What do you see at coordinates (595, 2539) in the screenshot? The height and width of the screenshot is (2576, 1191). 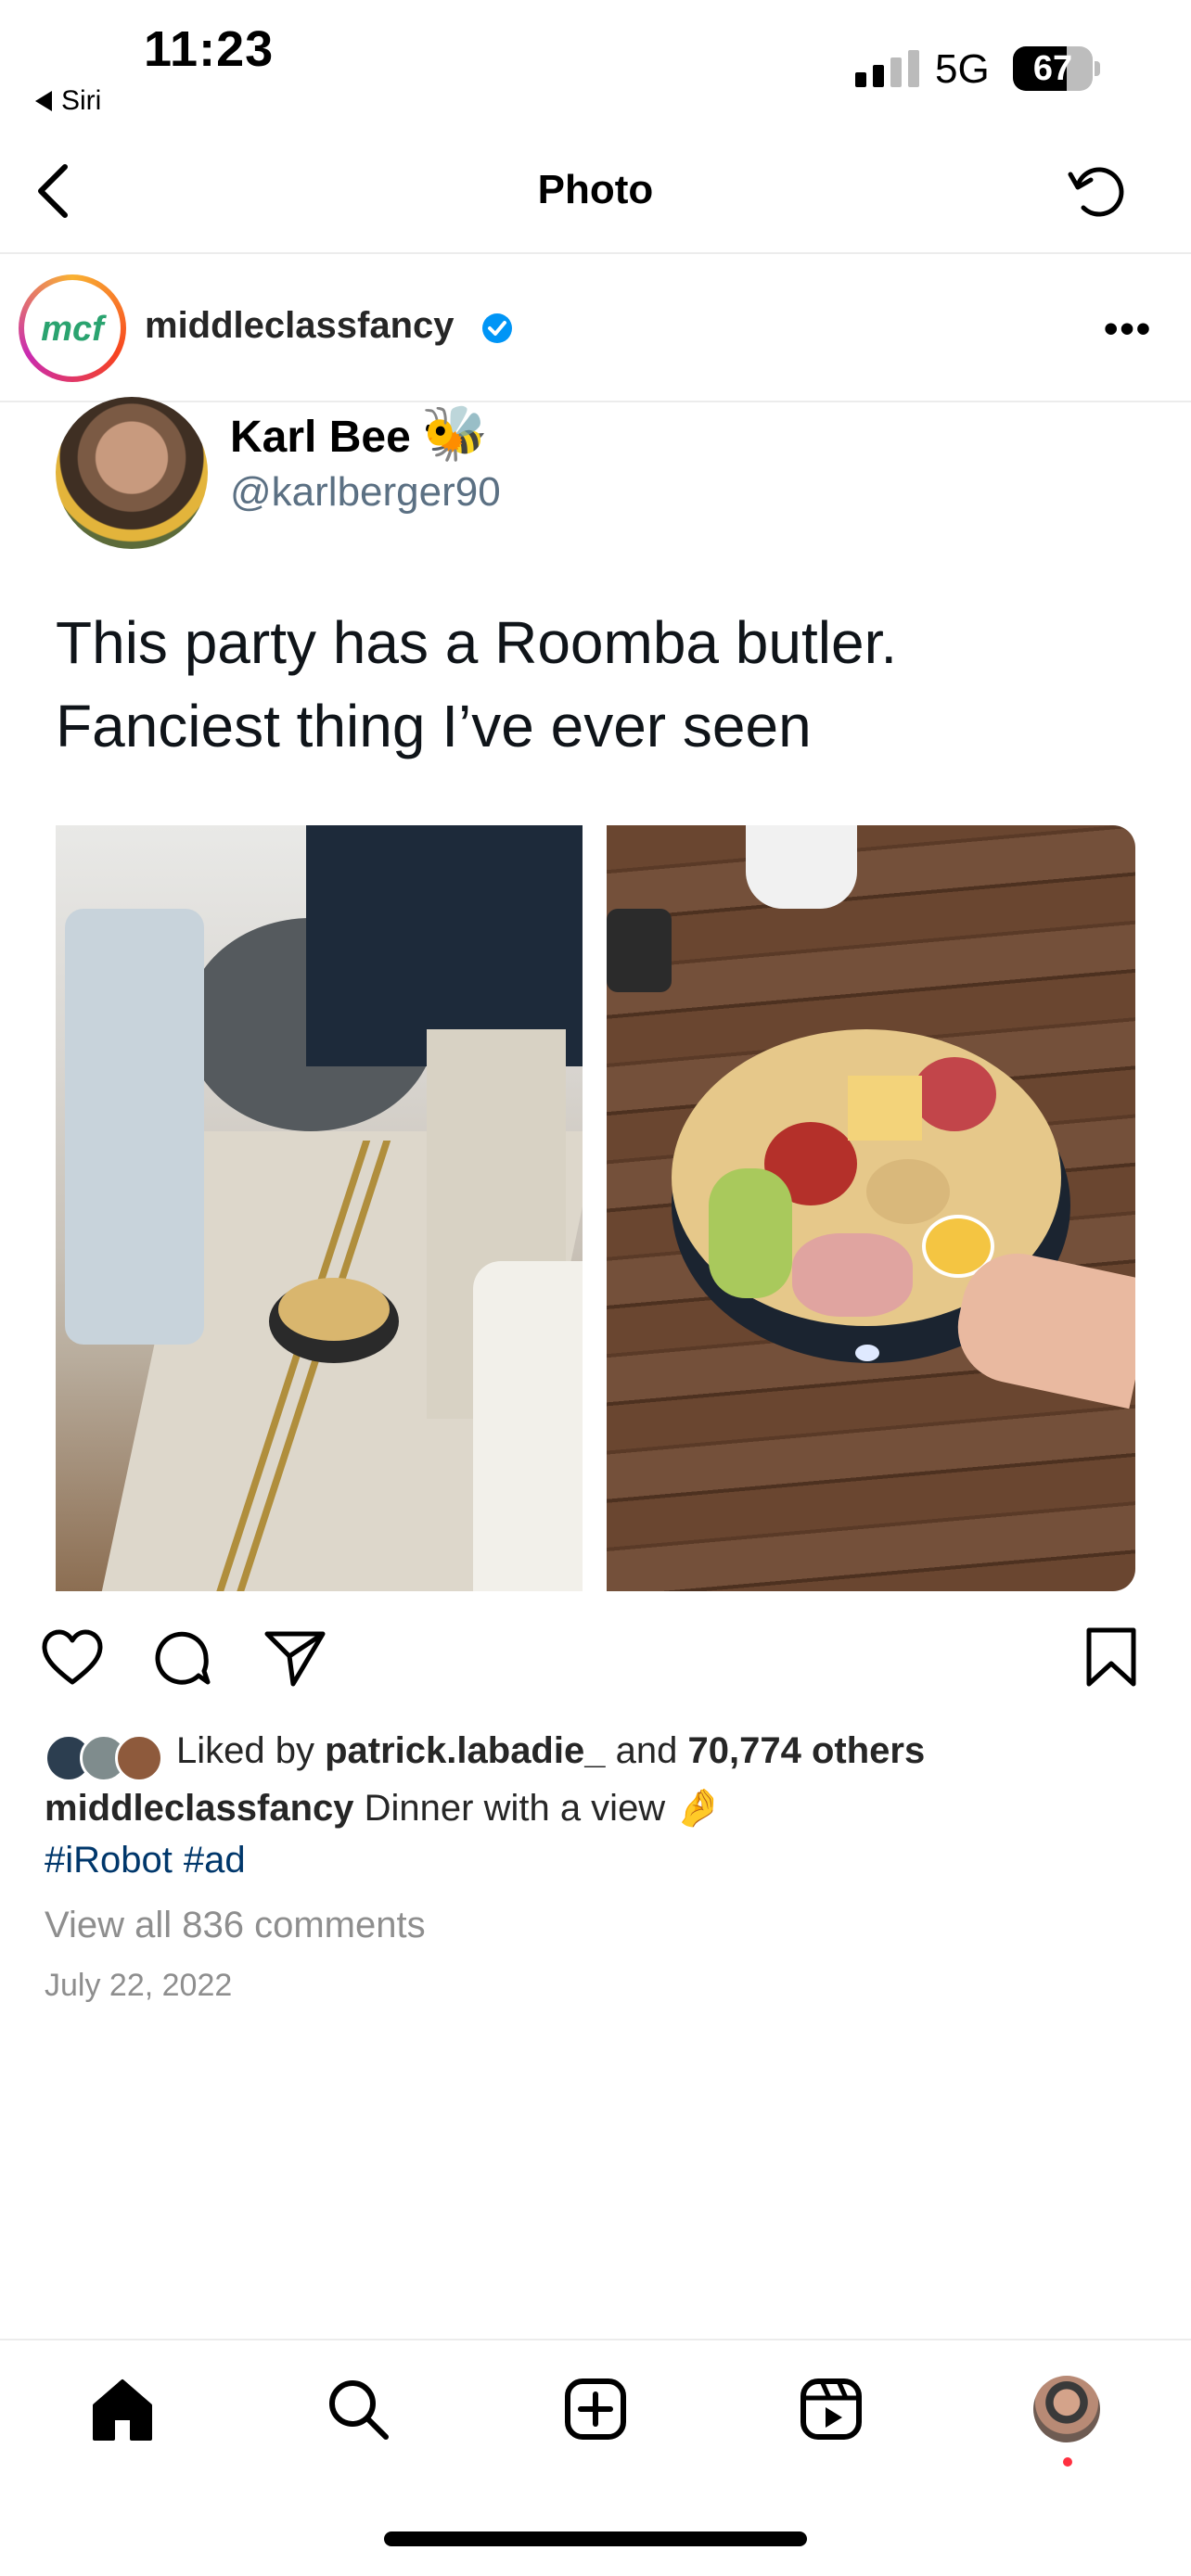 I see `home-indicator` at bounding box center [595, 2539].